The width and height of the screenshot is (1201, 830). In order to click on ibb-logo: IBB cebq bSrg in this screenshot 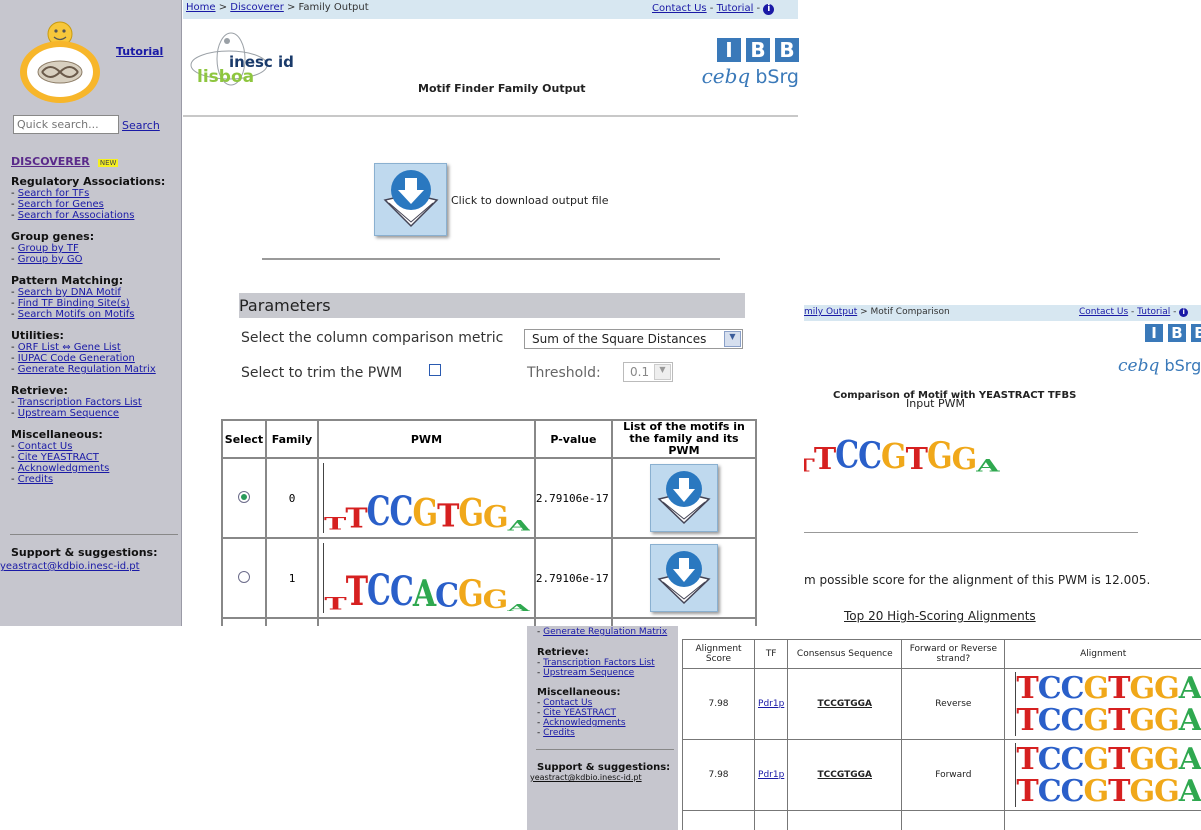, I will do `click(746, 69)`.